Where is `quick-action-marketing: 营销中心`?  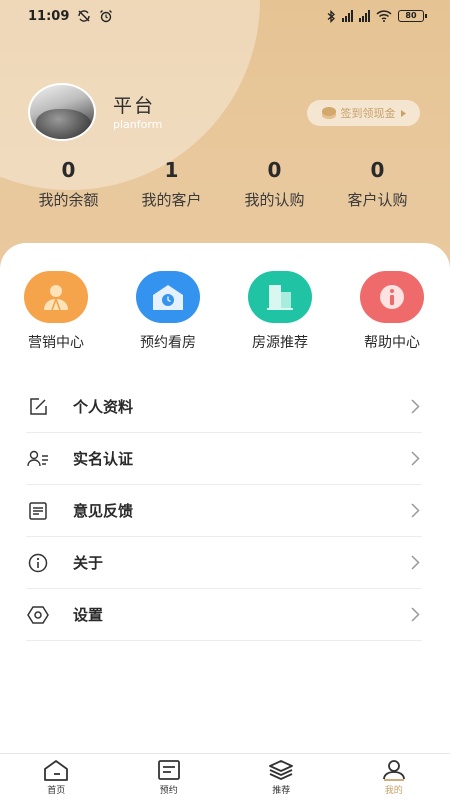 quick-action-marketing: 营销中心 is located at coordinates (56, 311).